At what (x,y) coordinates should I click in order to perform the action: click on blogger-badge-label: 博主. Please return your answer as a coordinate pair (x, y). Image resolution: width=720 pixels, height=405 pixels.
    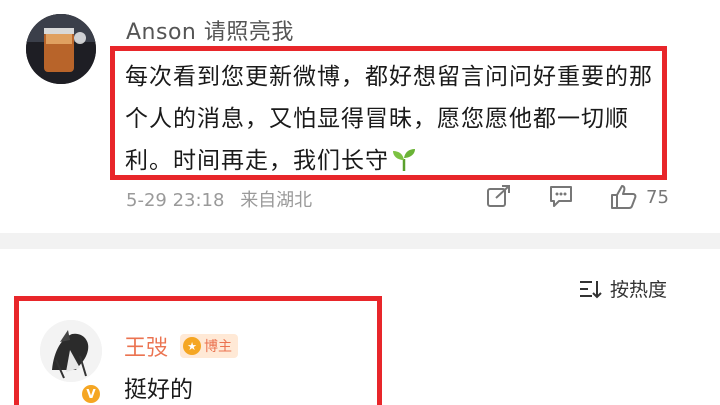
    Looking at the image, I should click on (218, 347).